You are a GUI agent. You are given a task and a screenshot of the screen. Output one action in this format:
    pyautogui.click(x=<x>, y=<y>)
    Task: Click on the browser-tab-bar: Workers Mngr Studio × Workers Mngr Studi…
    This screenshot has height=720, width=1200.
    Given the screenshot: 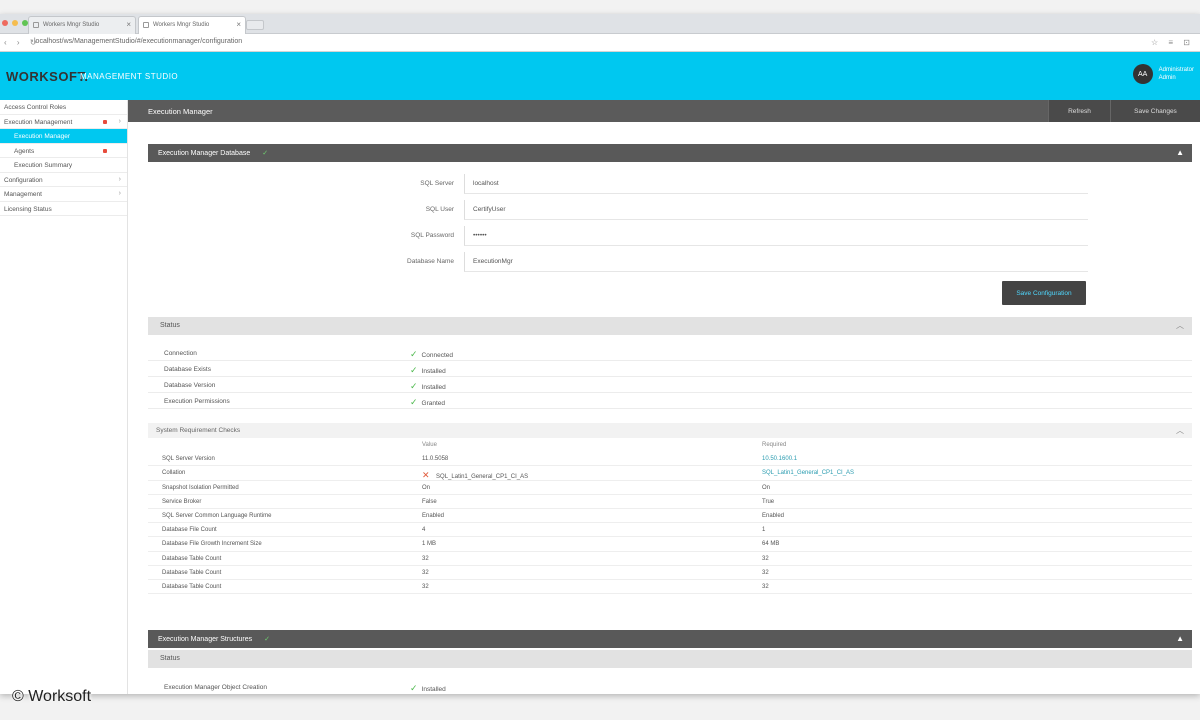 What is the action you would take?
    pyautogui.click(x=600, y=24)
    